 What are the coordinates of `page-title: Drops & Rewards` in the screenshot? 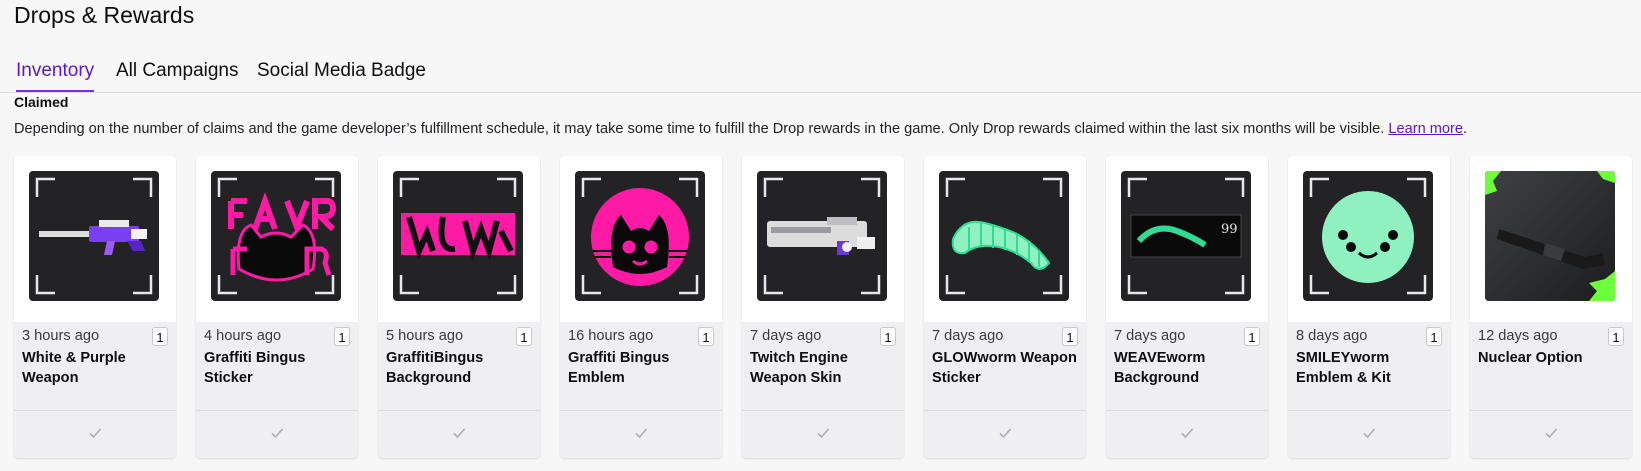 It's located at (104, 15).